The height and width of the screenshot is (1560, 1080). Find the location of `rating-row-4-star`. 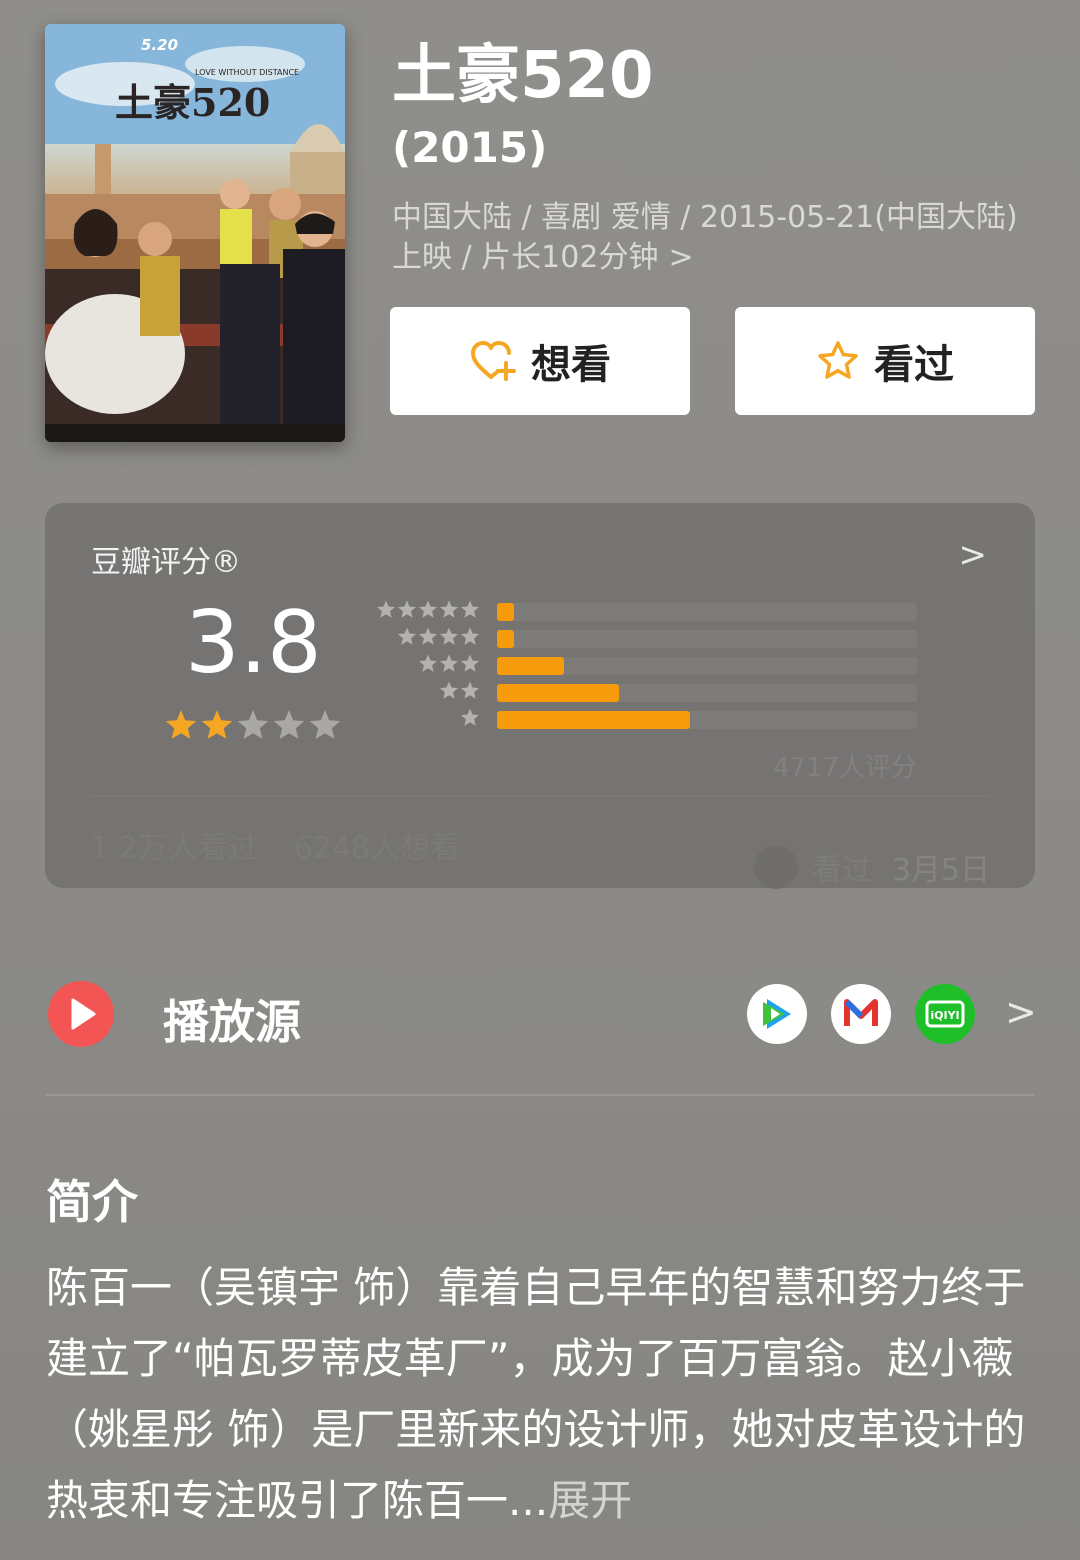

rating-row-4-star is located at coordinates (655, 637).